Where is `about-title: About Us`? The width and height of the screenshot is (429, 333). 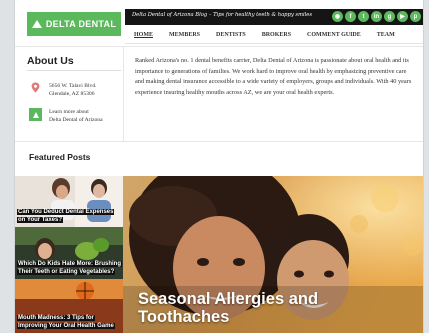
about-title: About Us is located at coordinates (50, 61).